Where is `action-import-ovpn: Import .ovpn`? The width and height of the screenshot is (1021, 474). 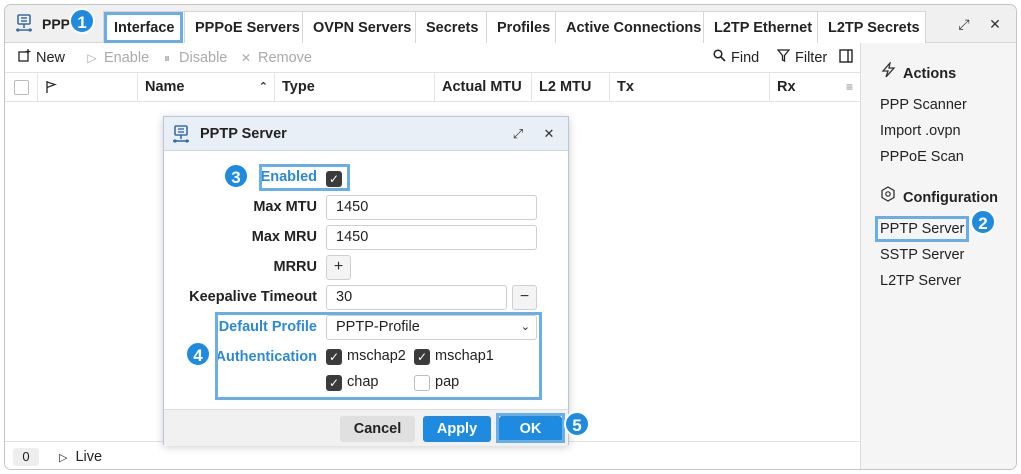 action-import-ovpn: Import .ovpn is located at coordinates (920, 131).